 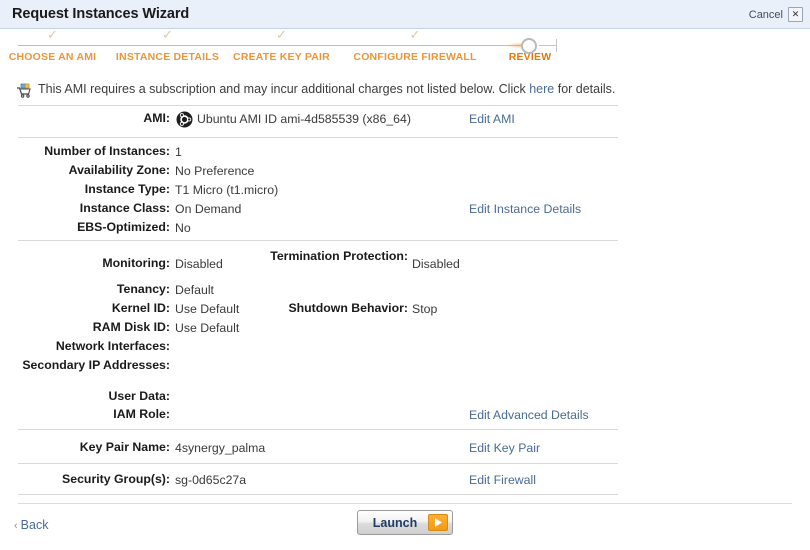 What do you see at coordinates (208, 209) in the screenshot?
I see `instance-class-value: On Demand` at bounding box center [208, 209].